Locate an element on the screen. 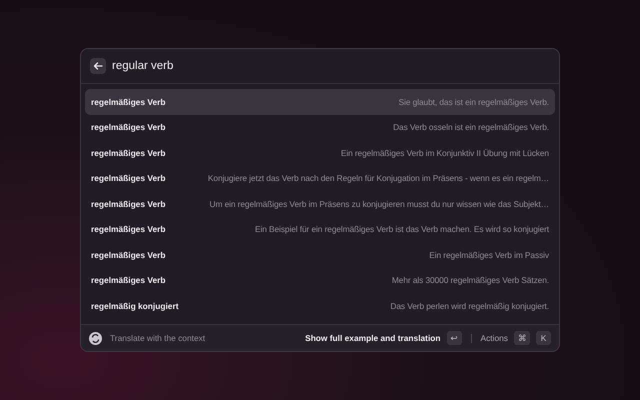 Image resolution: width=640 pixels, height=400 pixels. primary-action: Show full example and translation is located at coordinates (373, 338).